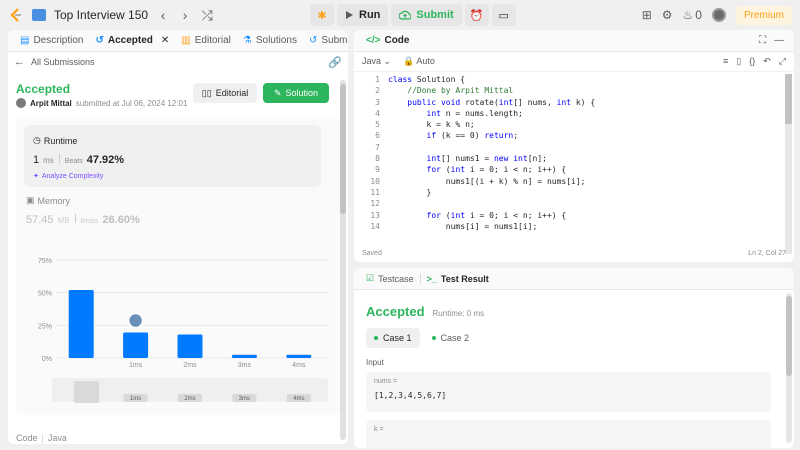 The width and height of the screenshot is (800, 450). Describe the element at coordinates (375, 181) in the screenshot. I see `line-number: 10` at that location.